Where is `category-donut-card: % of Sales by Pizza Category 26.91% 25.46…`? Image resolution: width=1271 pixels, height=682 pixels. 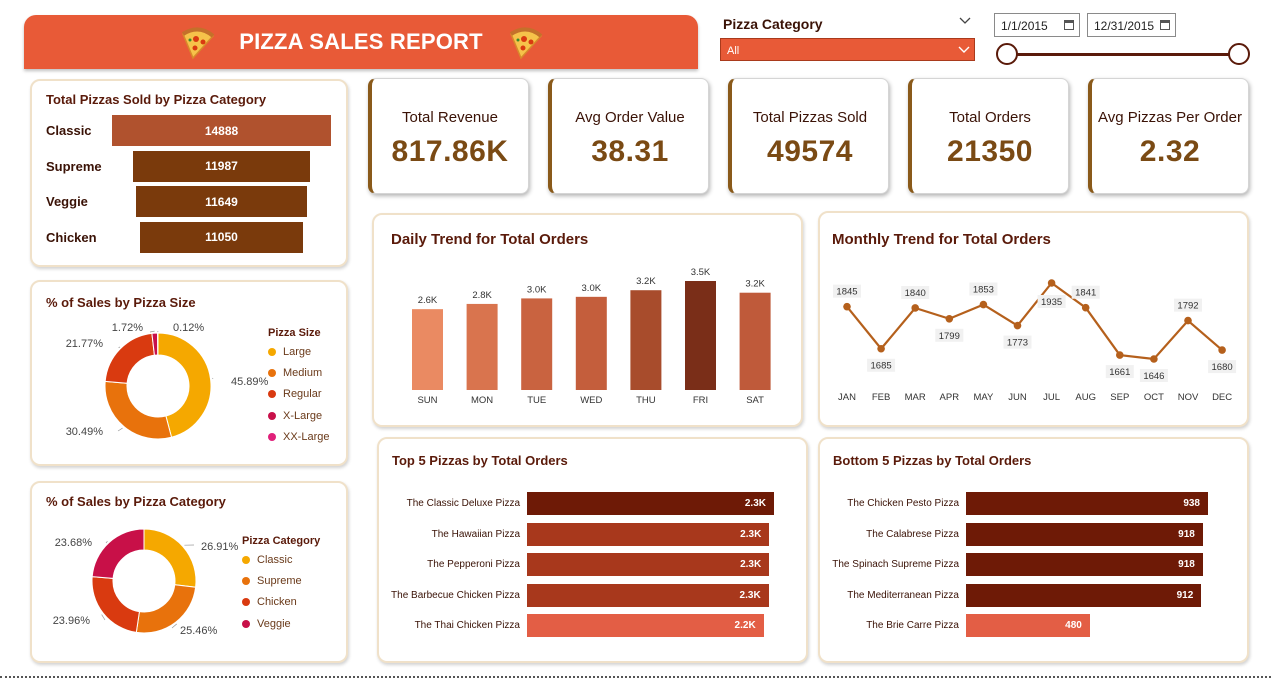
category-donut-card: % of Sales by Pizza Category 26.91% 25.46… is located at coordinates (189, 572).